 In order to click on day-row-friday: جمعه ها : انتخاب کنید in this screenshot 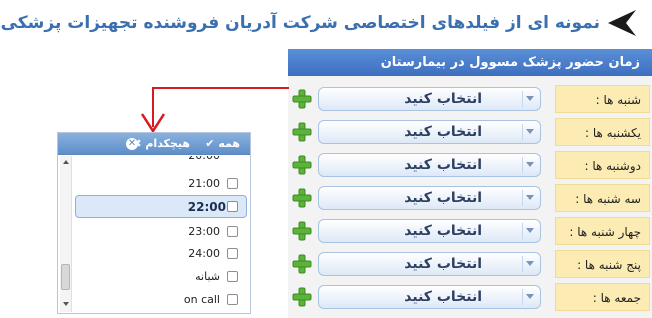, I will do `click(470, 297)`.